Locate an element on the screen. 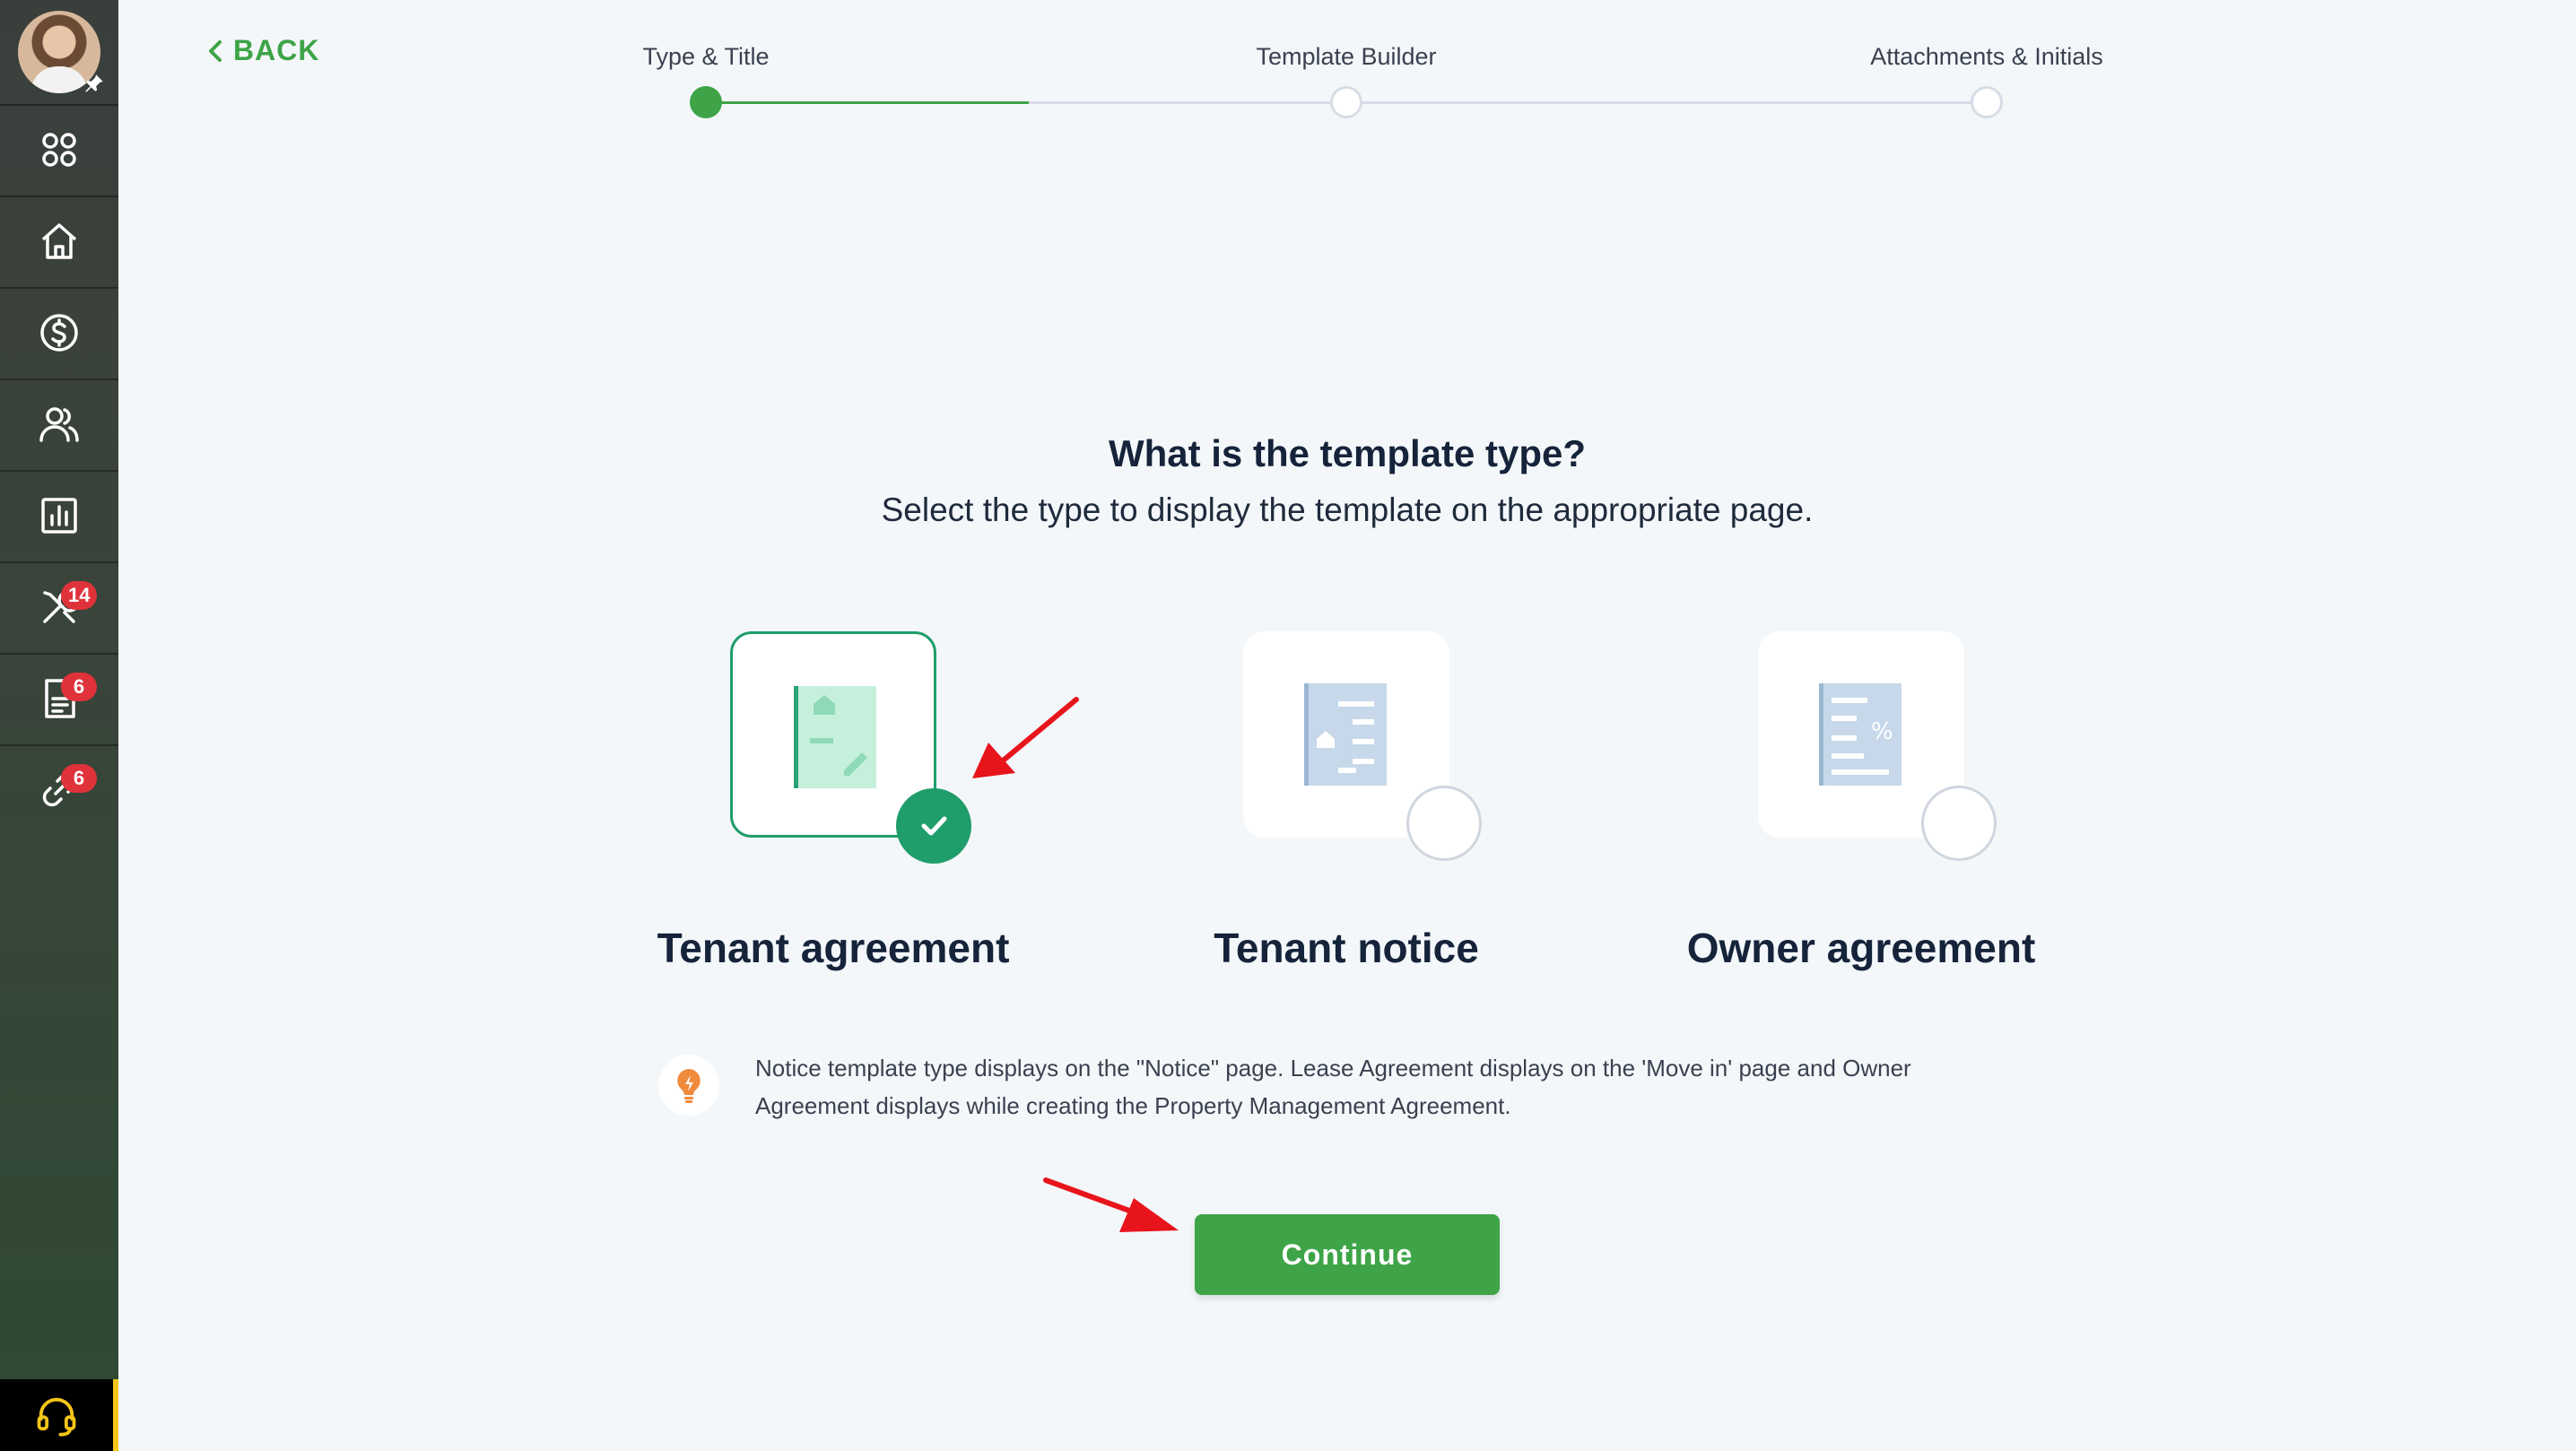  info-bulb is located at coordinates (688, 1085).